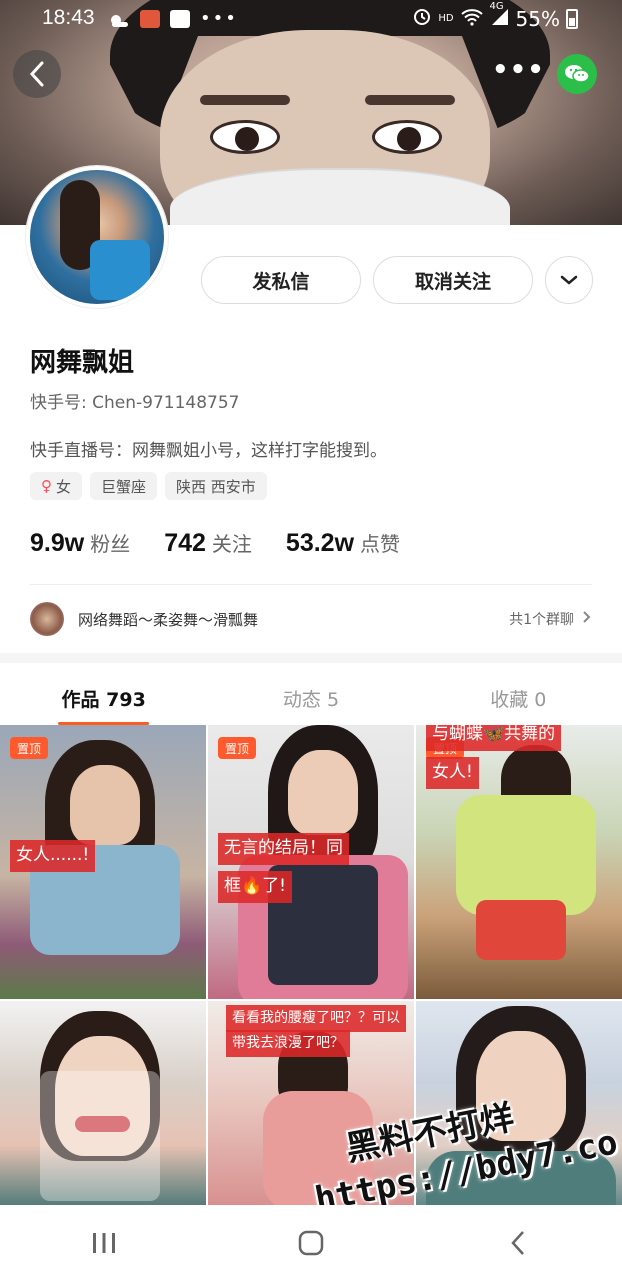  I want to click on group-count: 共1个群聊, so click(541, 620).